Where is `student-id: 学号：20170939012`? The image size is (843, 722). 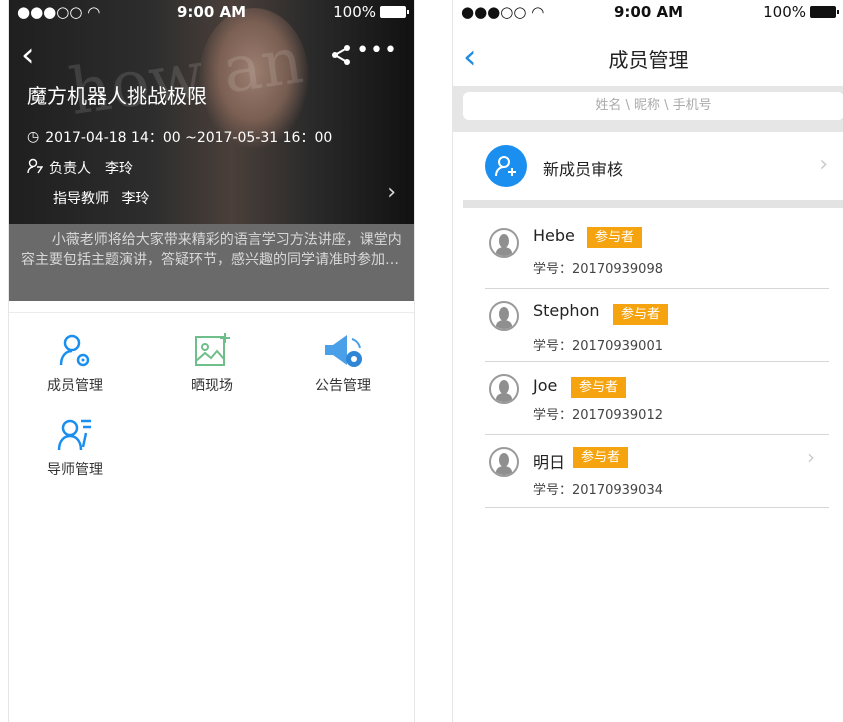 student-id: 学号：20170939012 is located at coordinates (598, 415).